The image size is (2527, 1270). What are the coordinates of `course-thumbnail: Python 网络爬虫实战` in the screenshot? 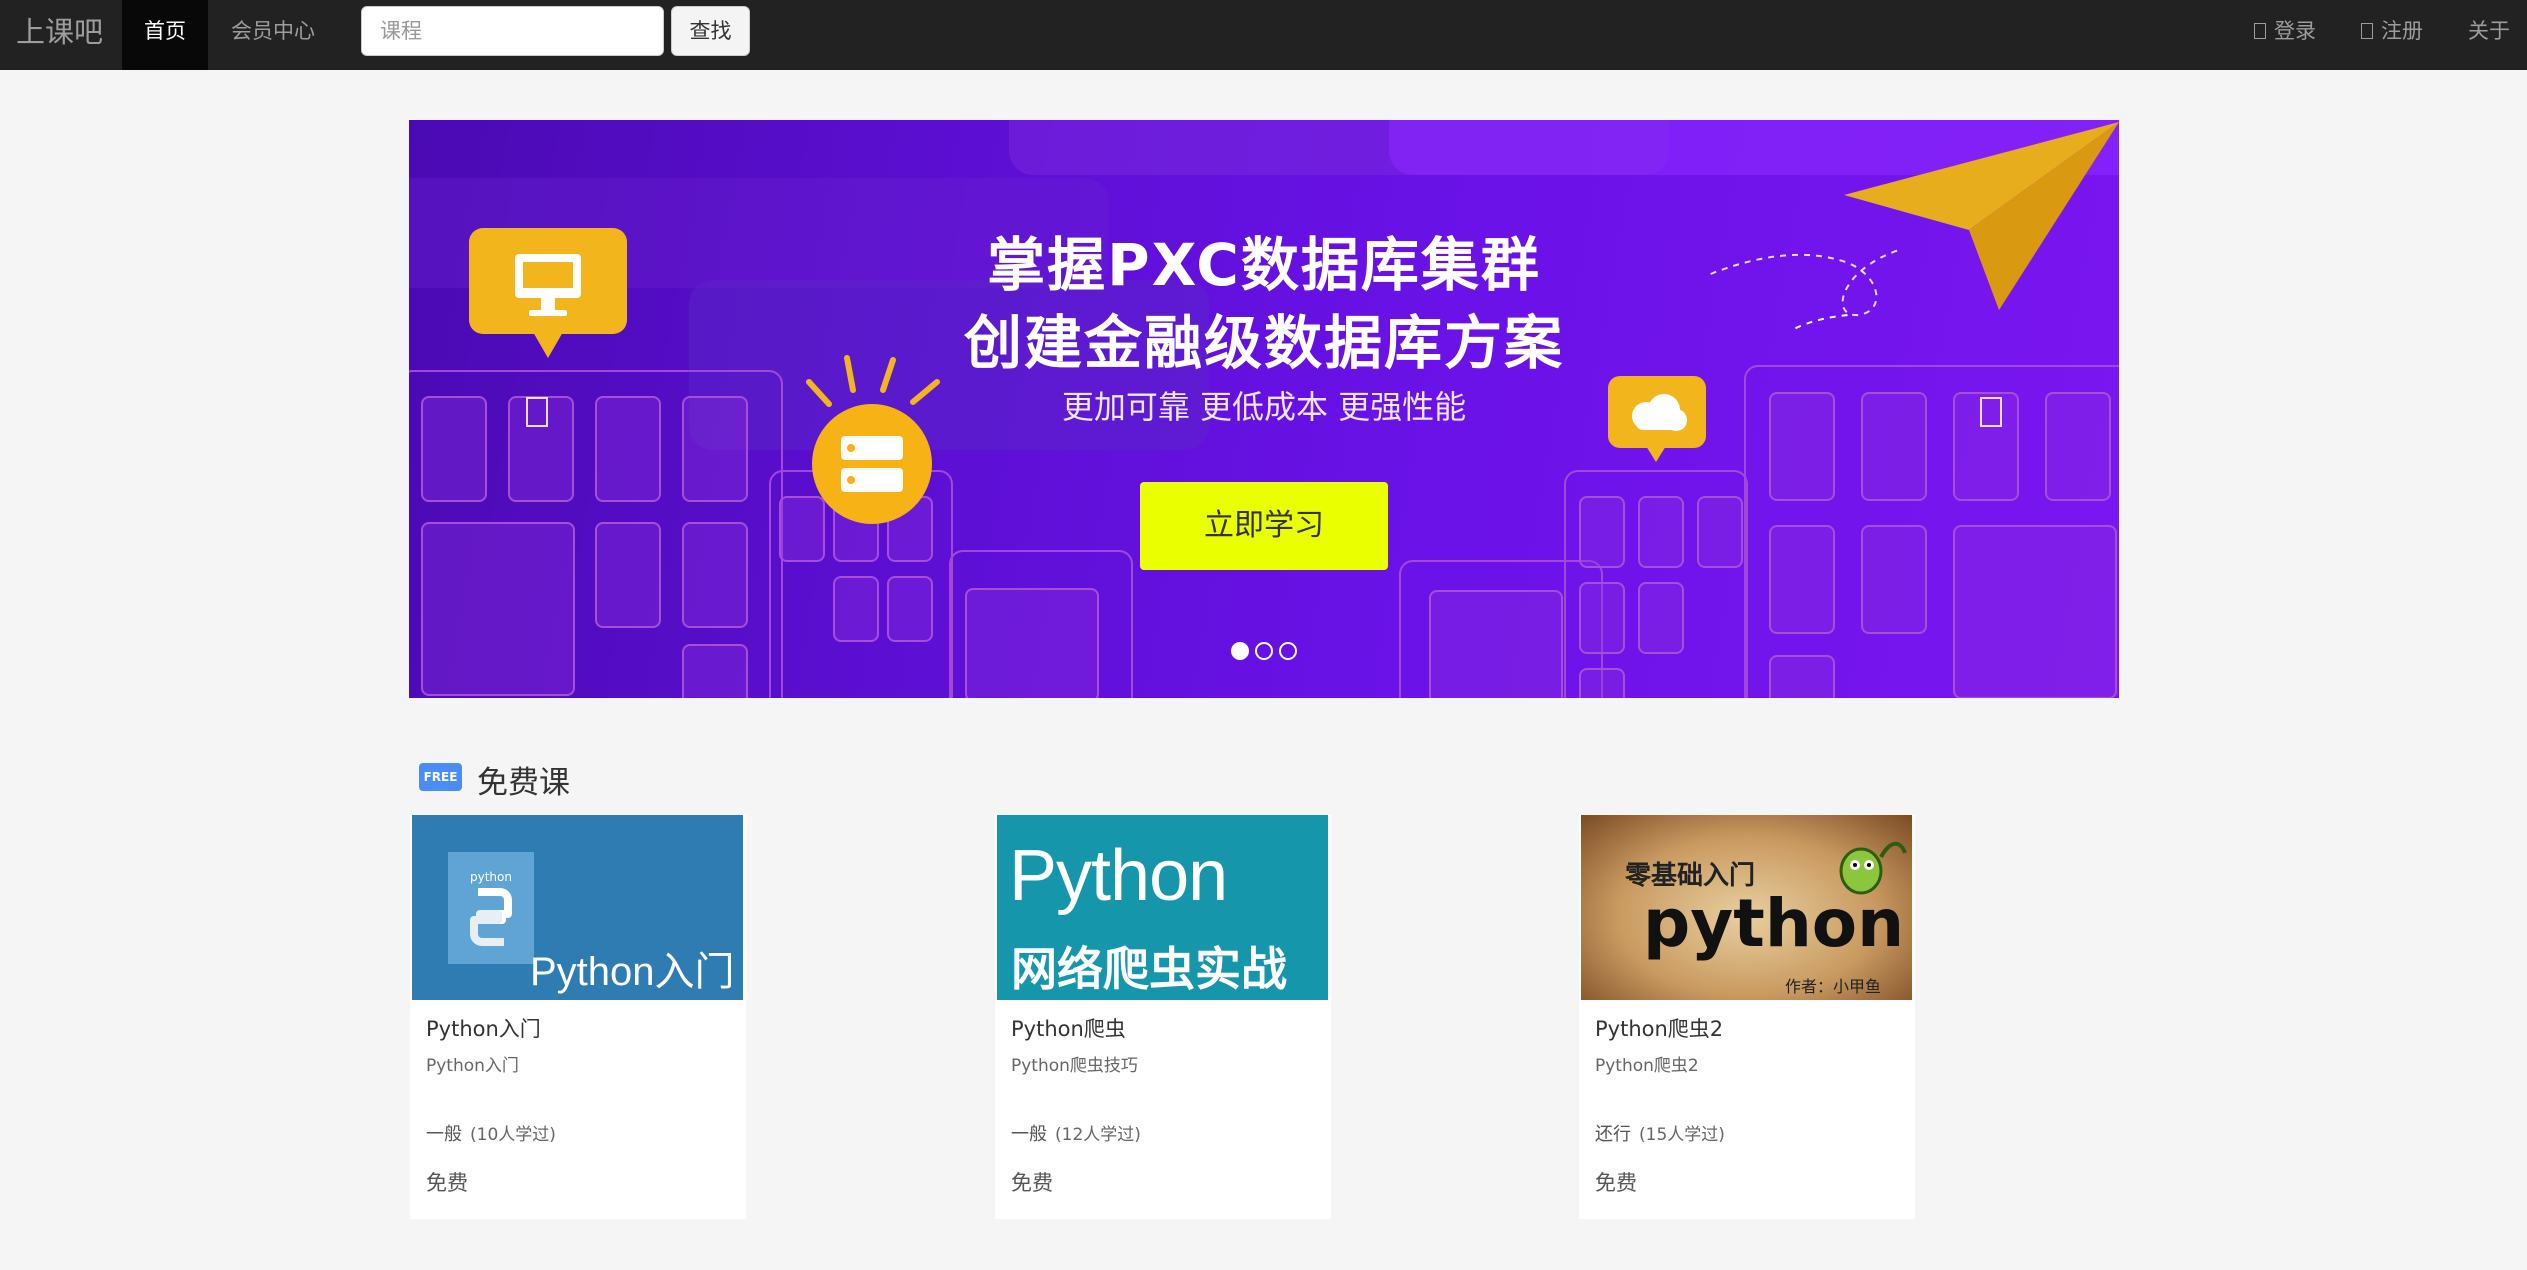 It's located at (1162, 907).